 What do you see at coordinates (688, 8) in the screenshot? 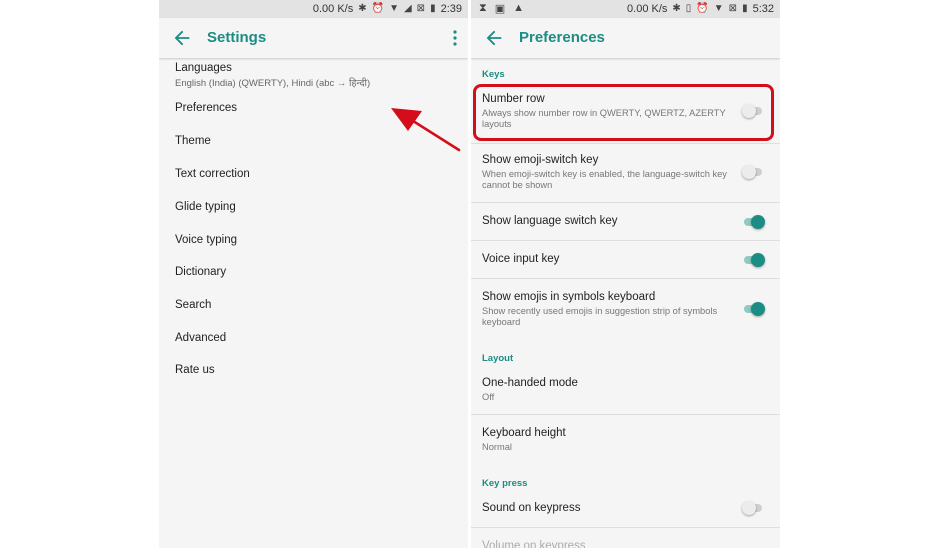
I see `vibrate-icon: ▯` at bounding box center [688, 8].